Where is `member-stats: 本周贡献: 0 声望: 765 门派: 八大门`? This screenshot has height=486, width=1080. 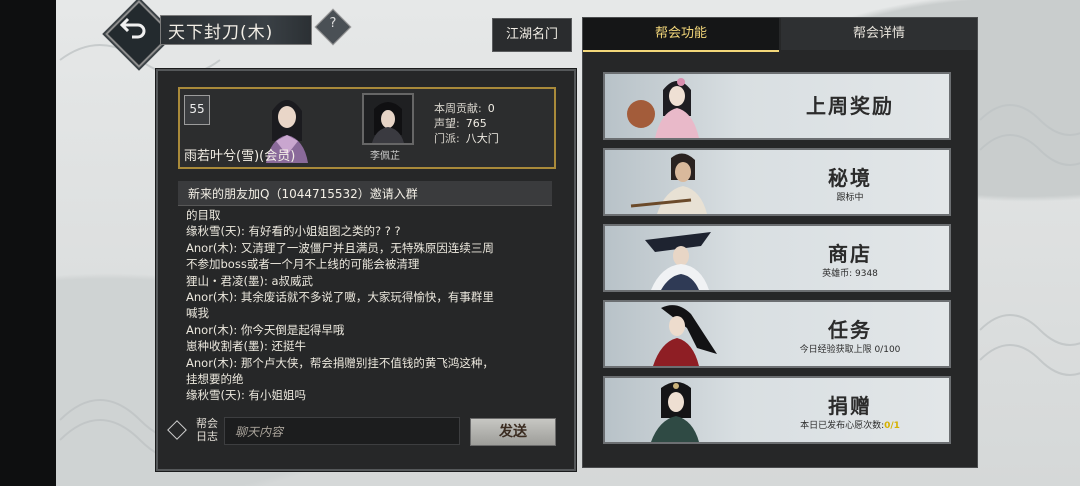
member-stats: 本周贡献: 0 声望: 765 门派: 八大门 is located at coordinates (466, 123).